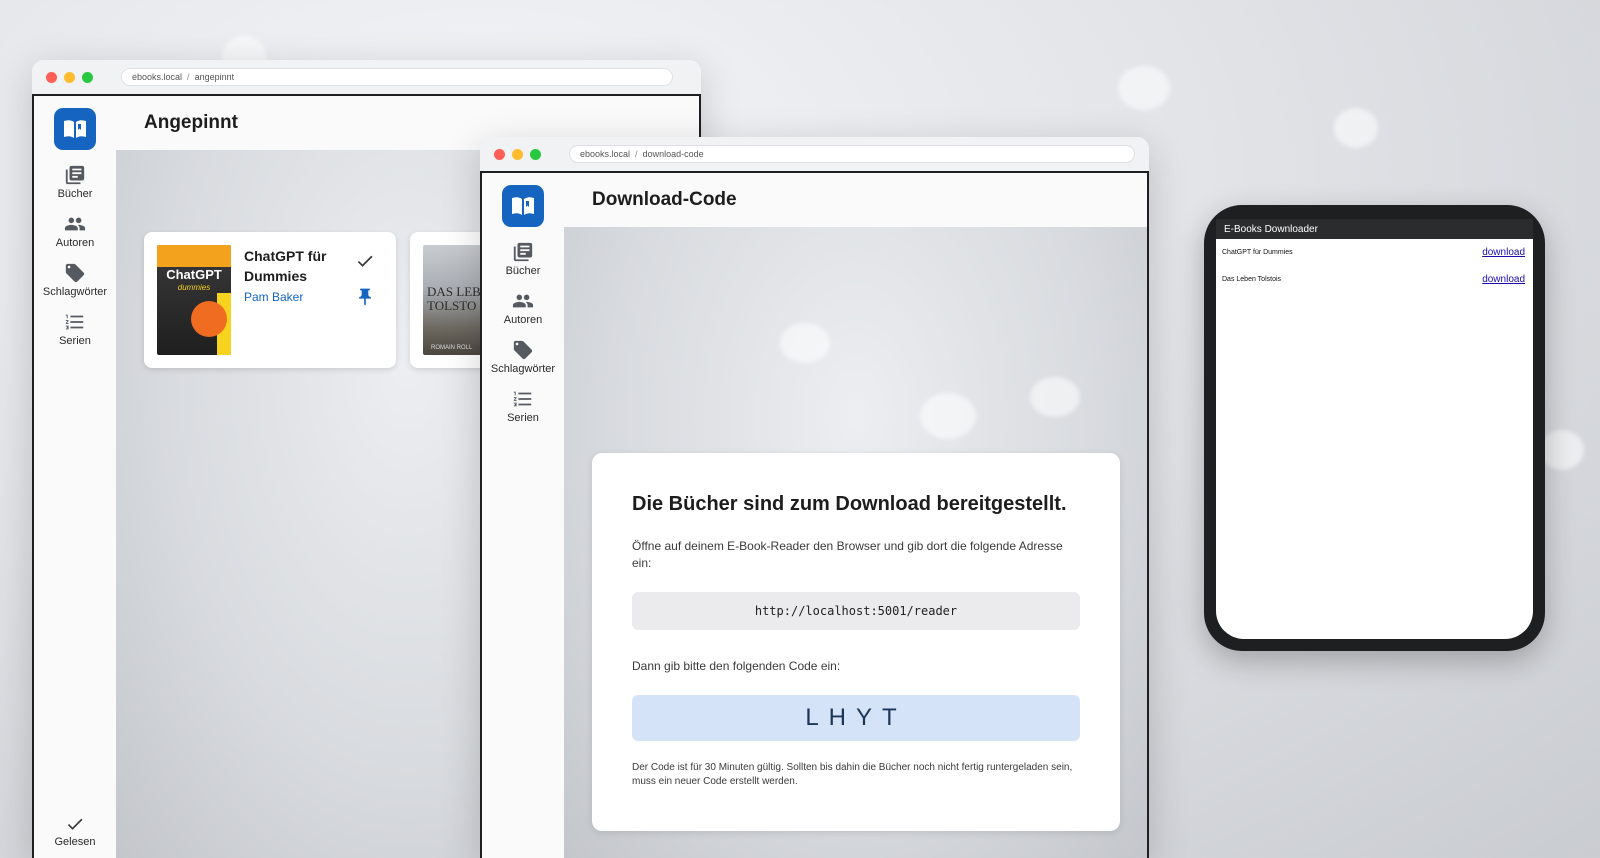 Image resolution: width=1600 pixels, height=858 pixels. I want to click on titlebar: ebooks.local / download-code, so click(814, 155).